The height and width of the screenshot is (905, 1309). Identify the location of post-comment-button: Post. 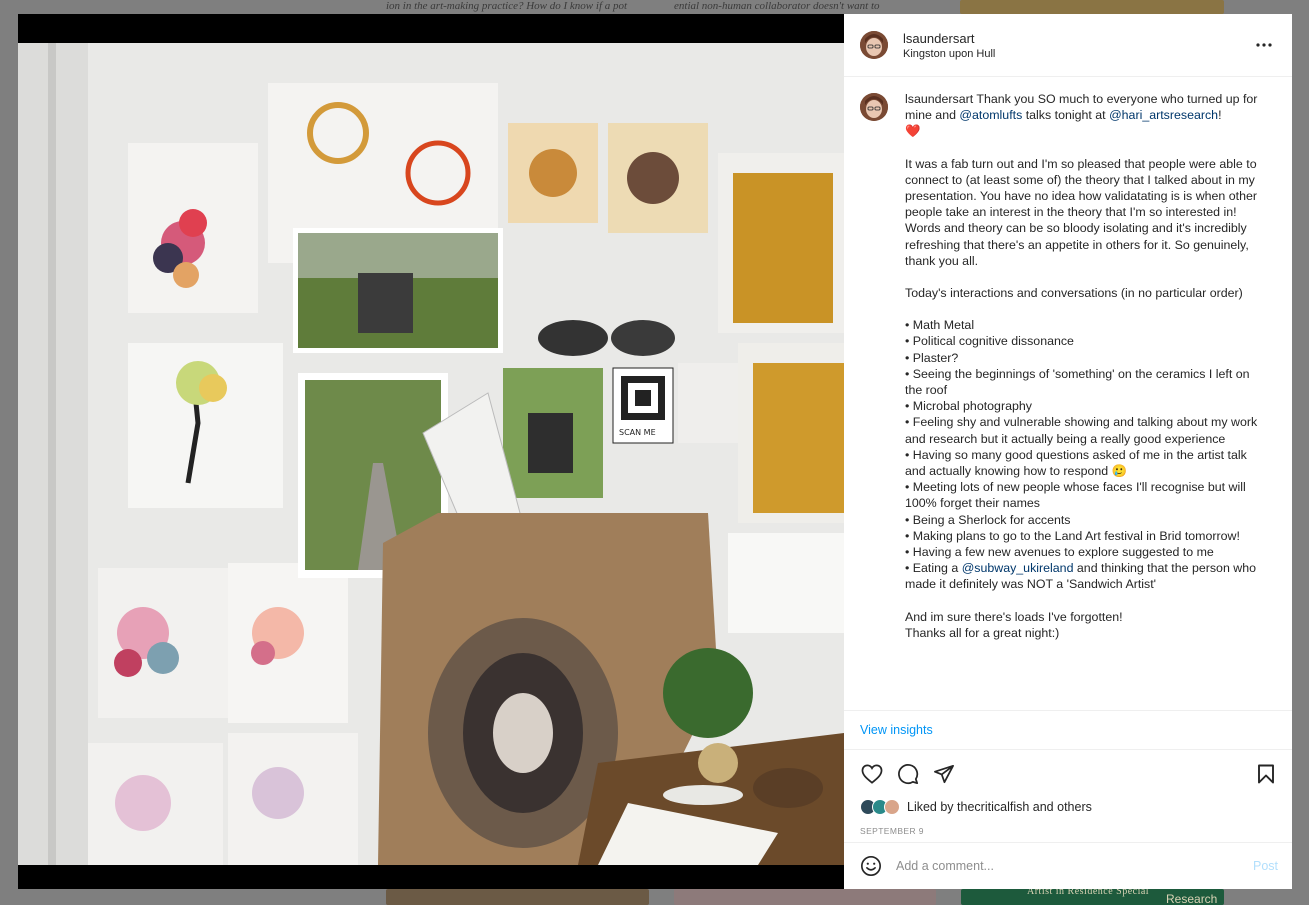
(1265, 866).